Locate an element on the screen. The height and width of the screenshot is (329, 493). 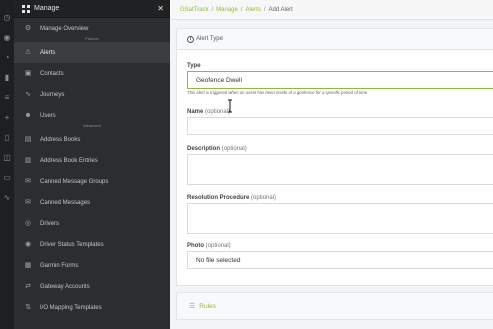
sidebar-item-label: Journeys is located at coordinates (52, 94).